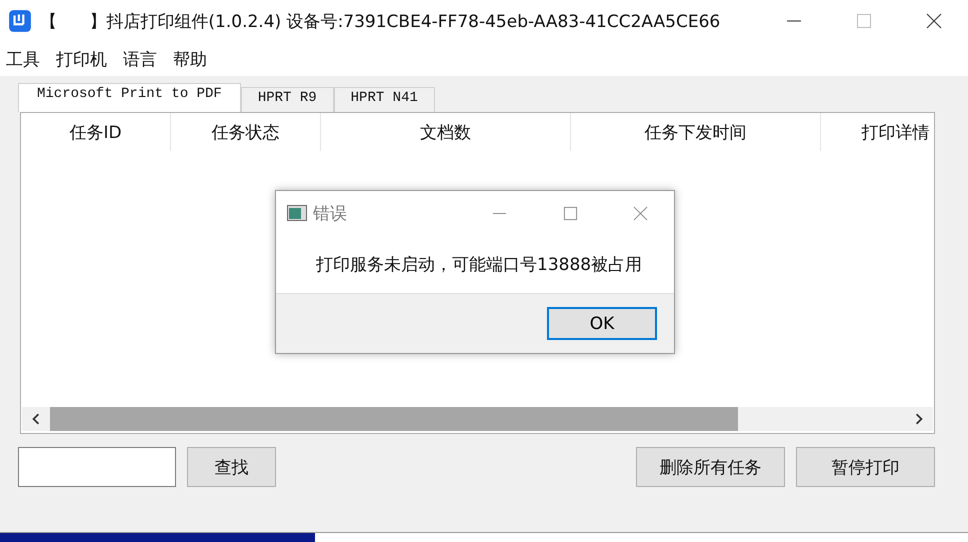 Image resolution: width=968 pixels, height=542 pixels. Describe the element at coordinates (81, 59) in the screenshot. I see `menu-item: 打印机` at that location.